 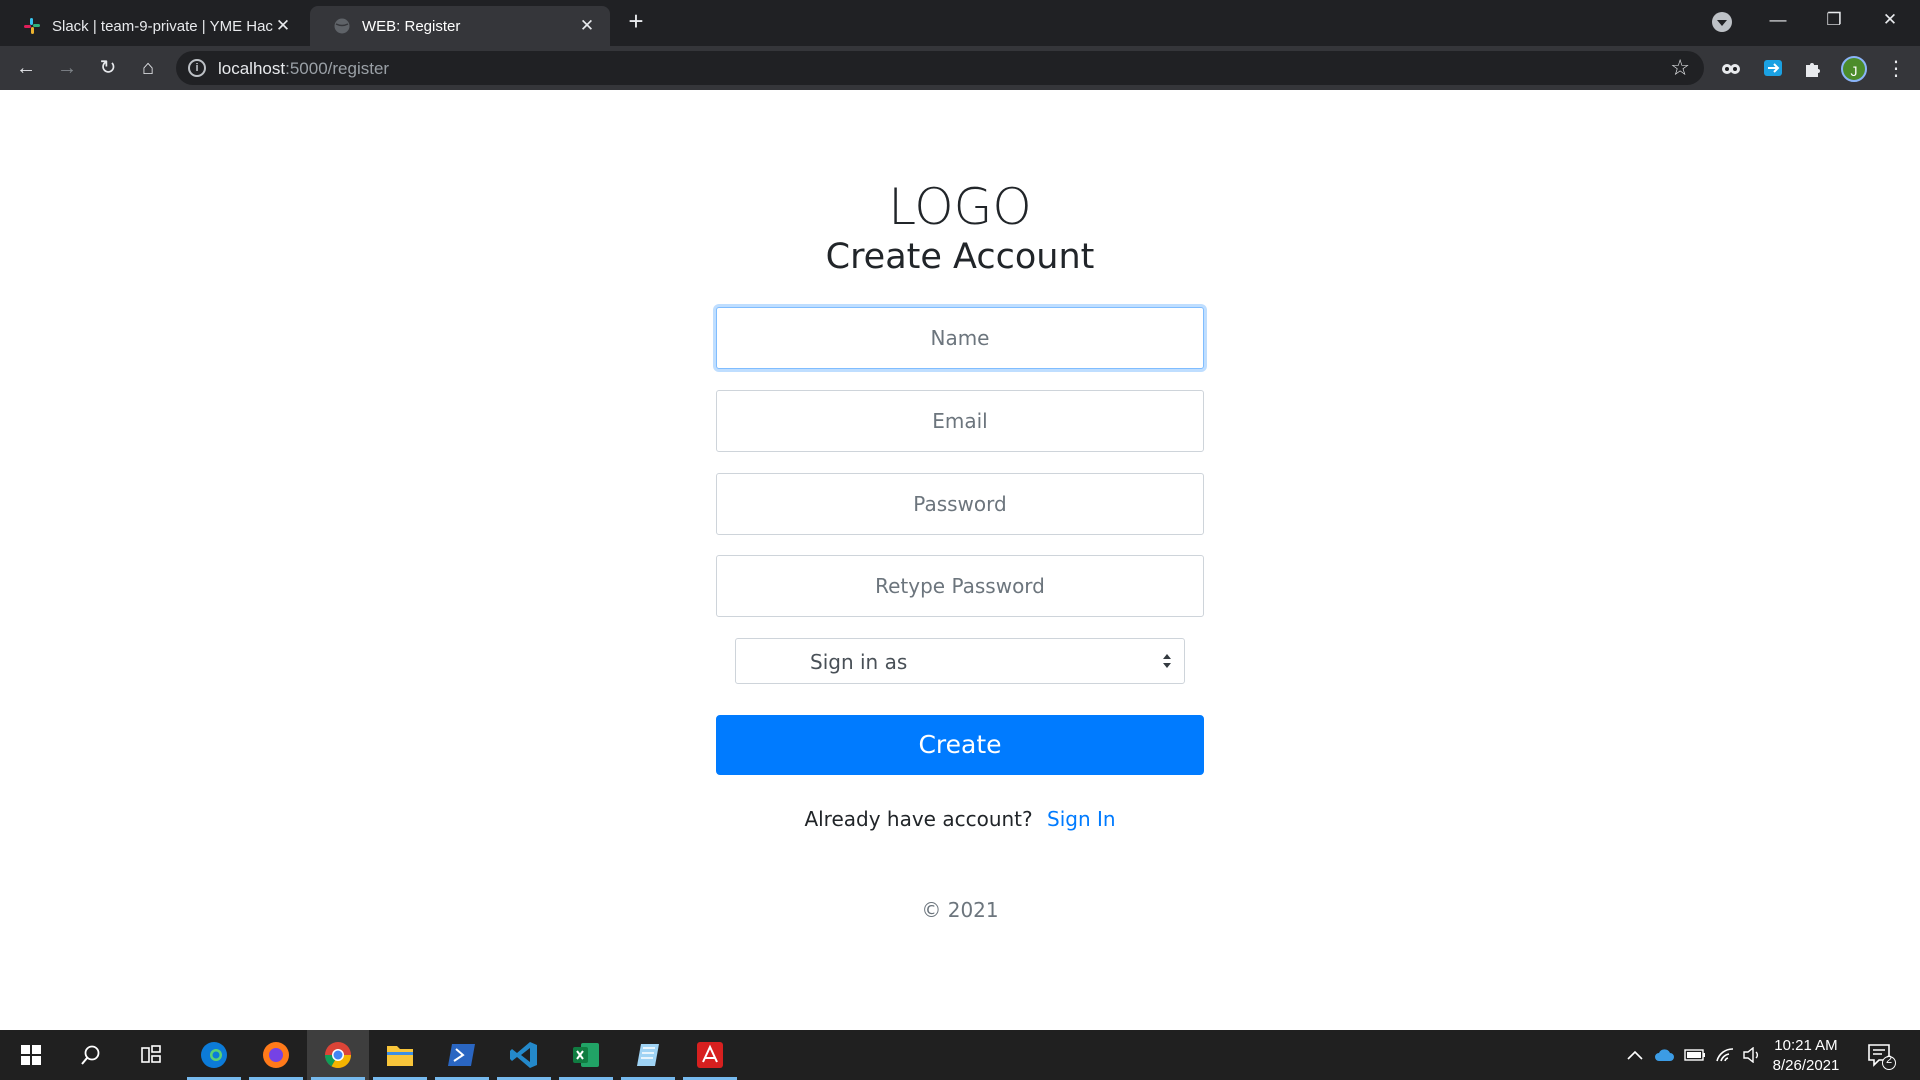 I want to click on close-window-button: ✕, so click(x=1890, y=20).